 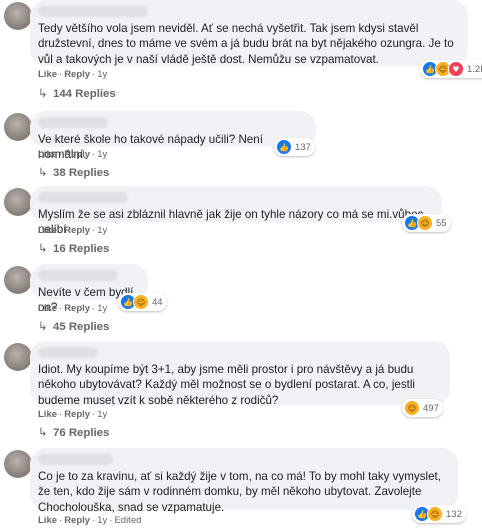 I want to click on reaction-count: 1.2K, so click(x=474, y=69).